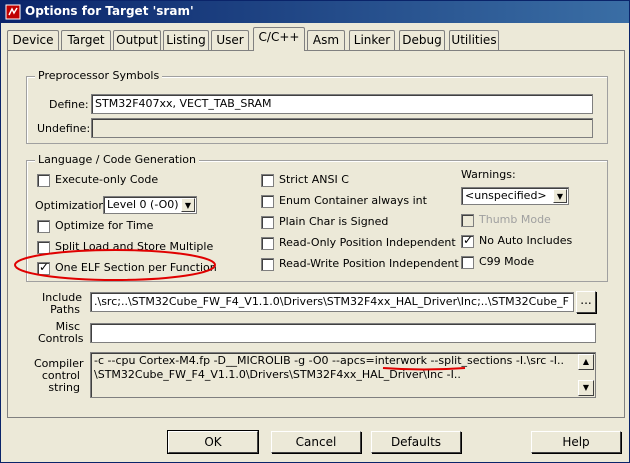 The width and height of the screenshot is (630, 463). Describe the element at coordinates (353, 200) in the screenshot. I see `enum-container-label: Enum Container always int` at that location.